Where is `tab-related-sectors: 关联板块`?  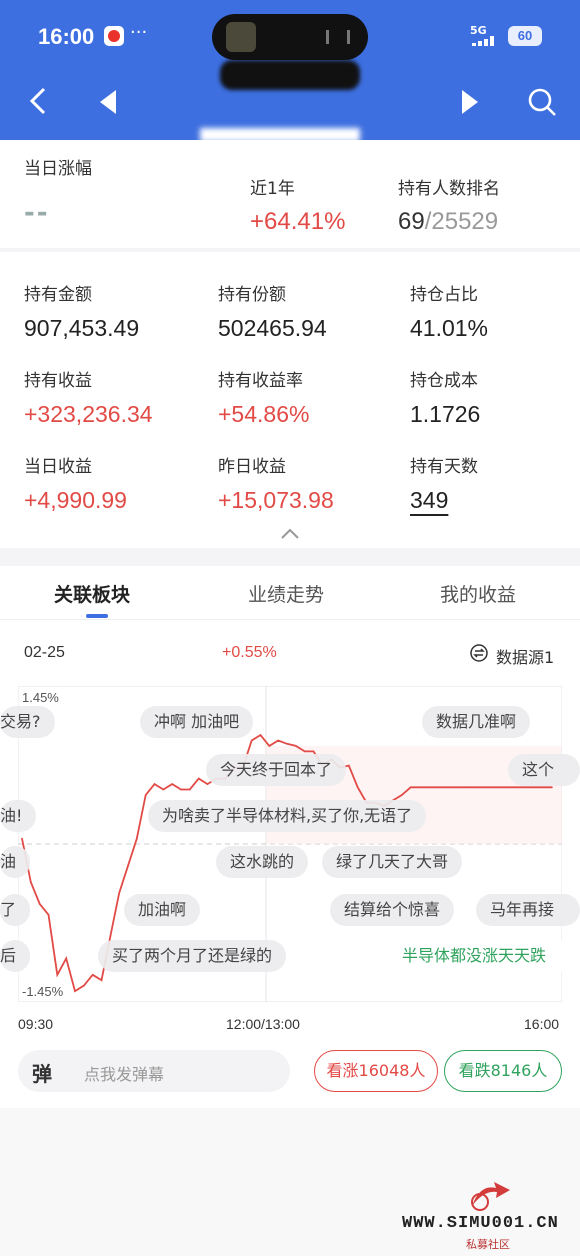 tab-related-sectors: 关联板块 is located at coordinates (92, 593).